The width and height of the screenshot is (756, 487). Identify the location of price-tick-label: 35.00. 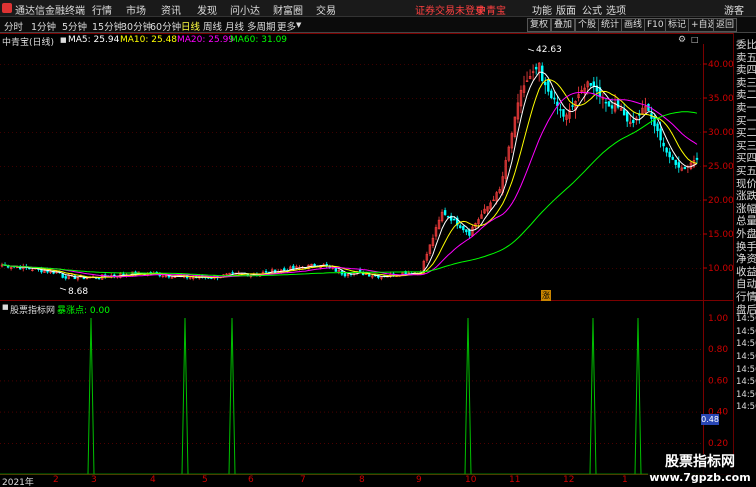
(721, 99).